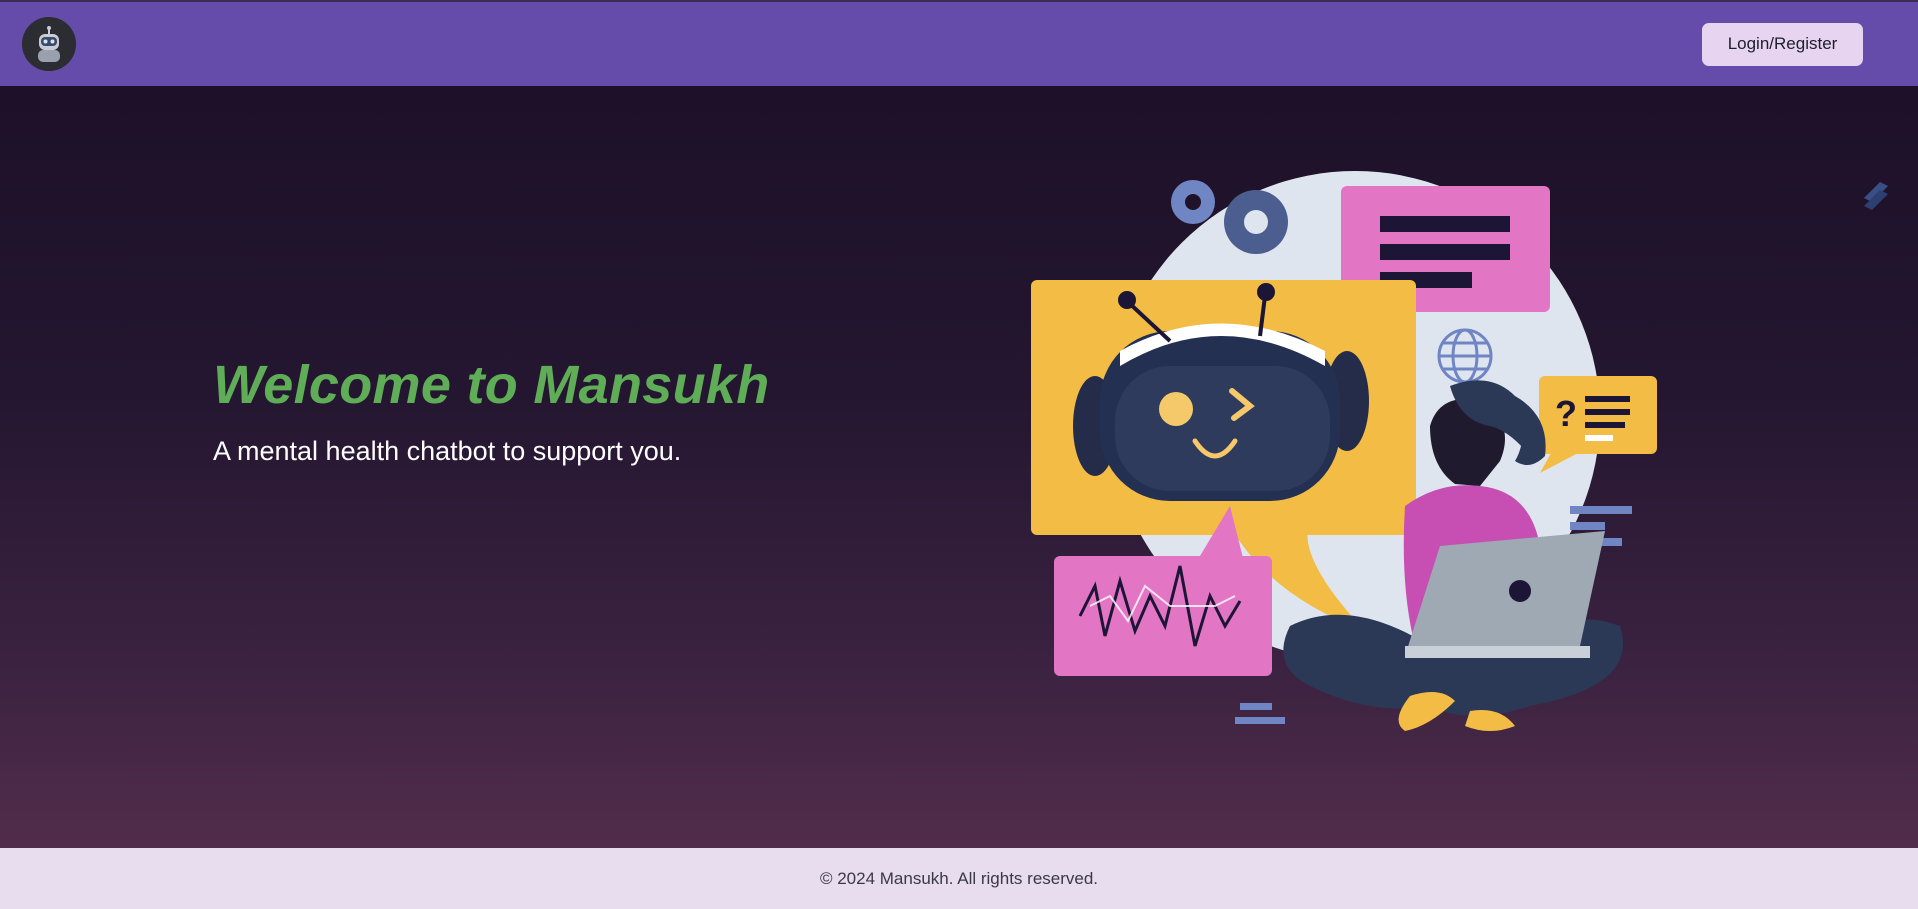  I want to click on navbar: Login/Register, so click(959, 44).